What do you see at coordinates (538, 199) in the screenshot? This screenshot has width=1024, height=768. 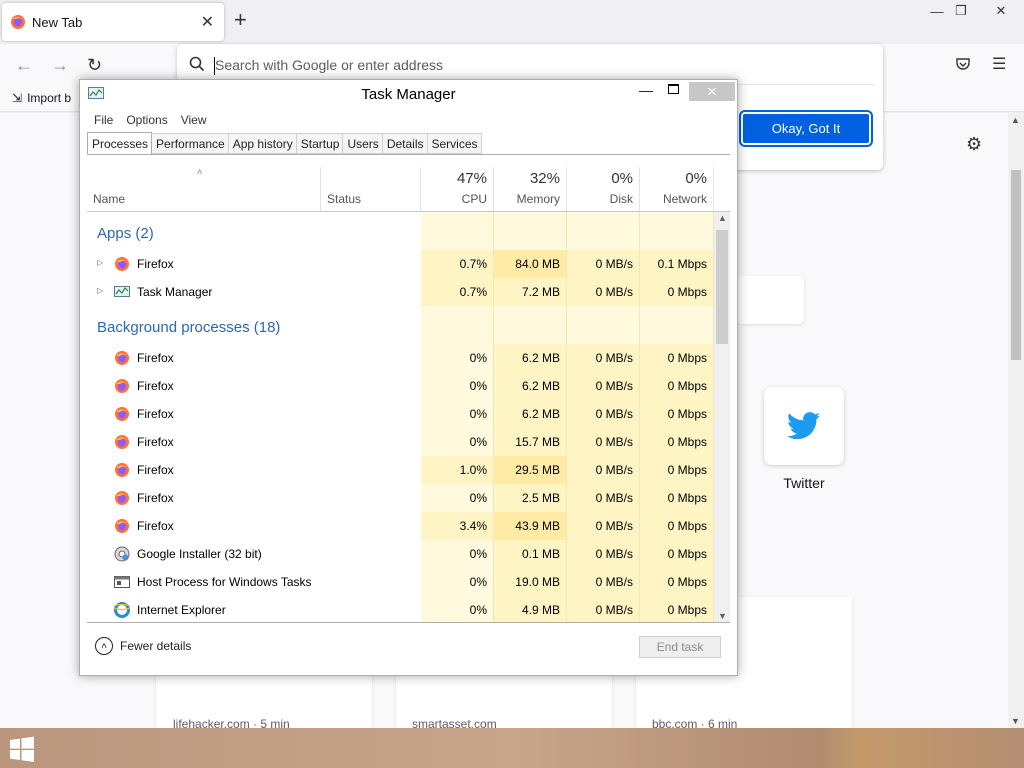 I see `memory-label: Memory` at bounding box center [538, 199].